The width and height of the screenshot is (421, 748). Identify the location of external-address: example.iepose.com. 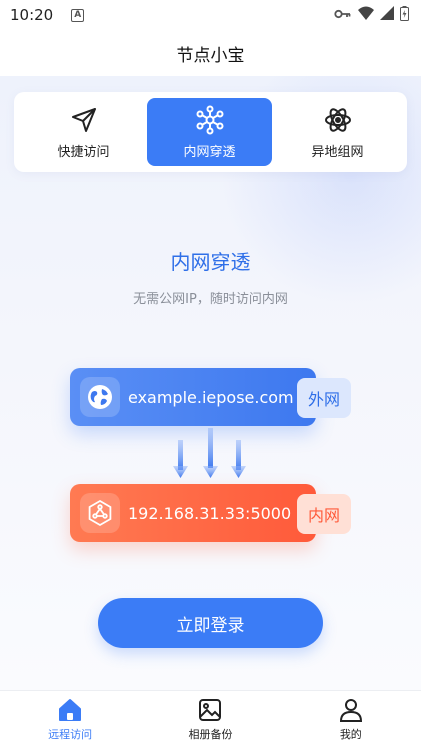
(211, 397).